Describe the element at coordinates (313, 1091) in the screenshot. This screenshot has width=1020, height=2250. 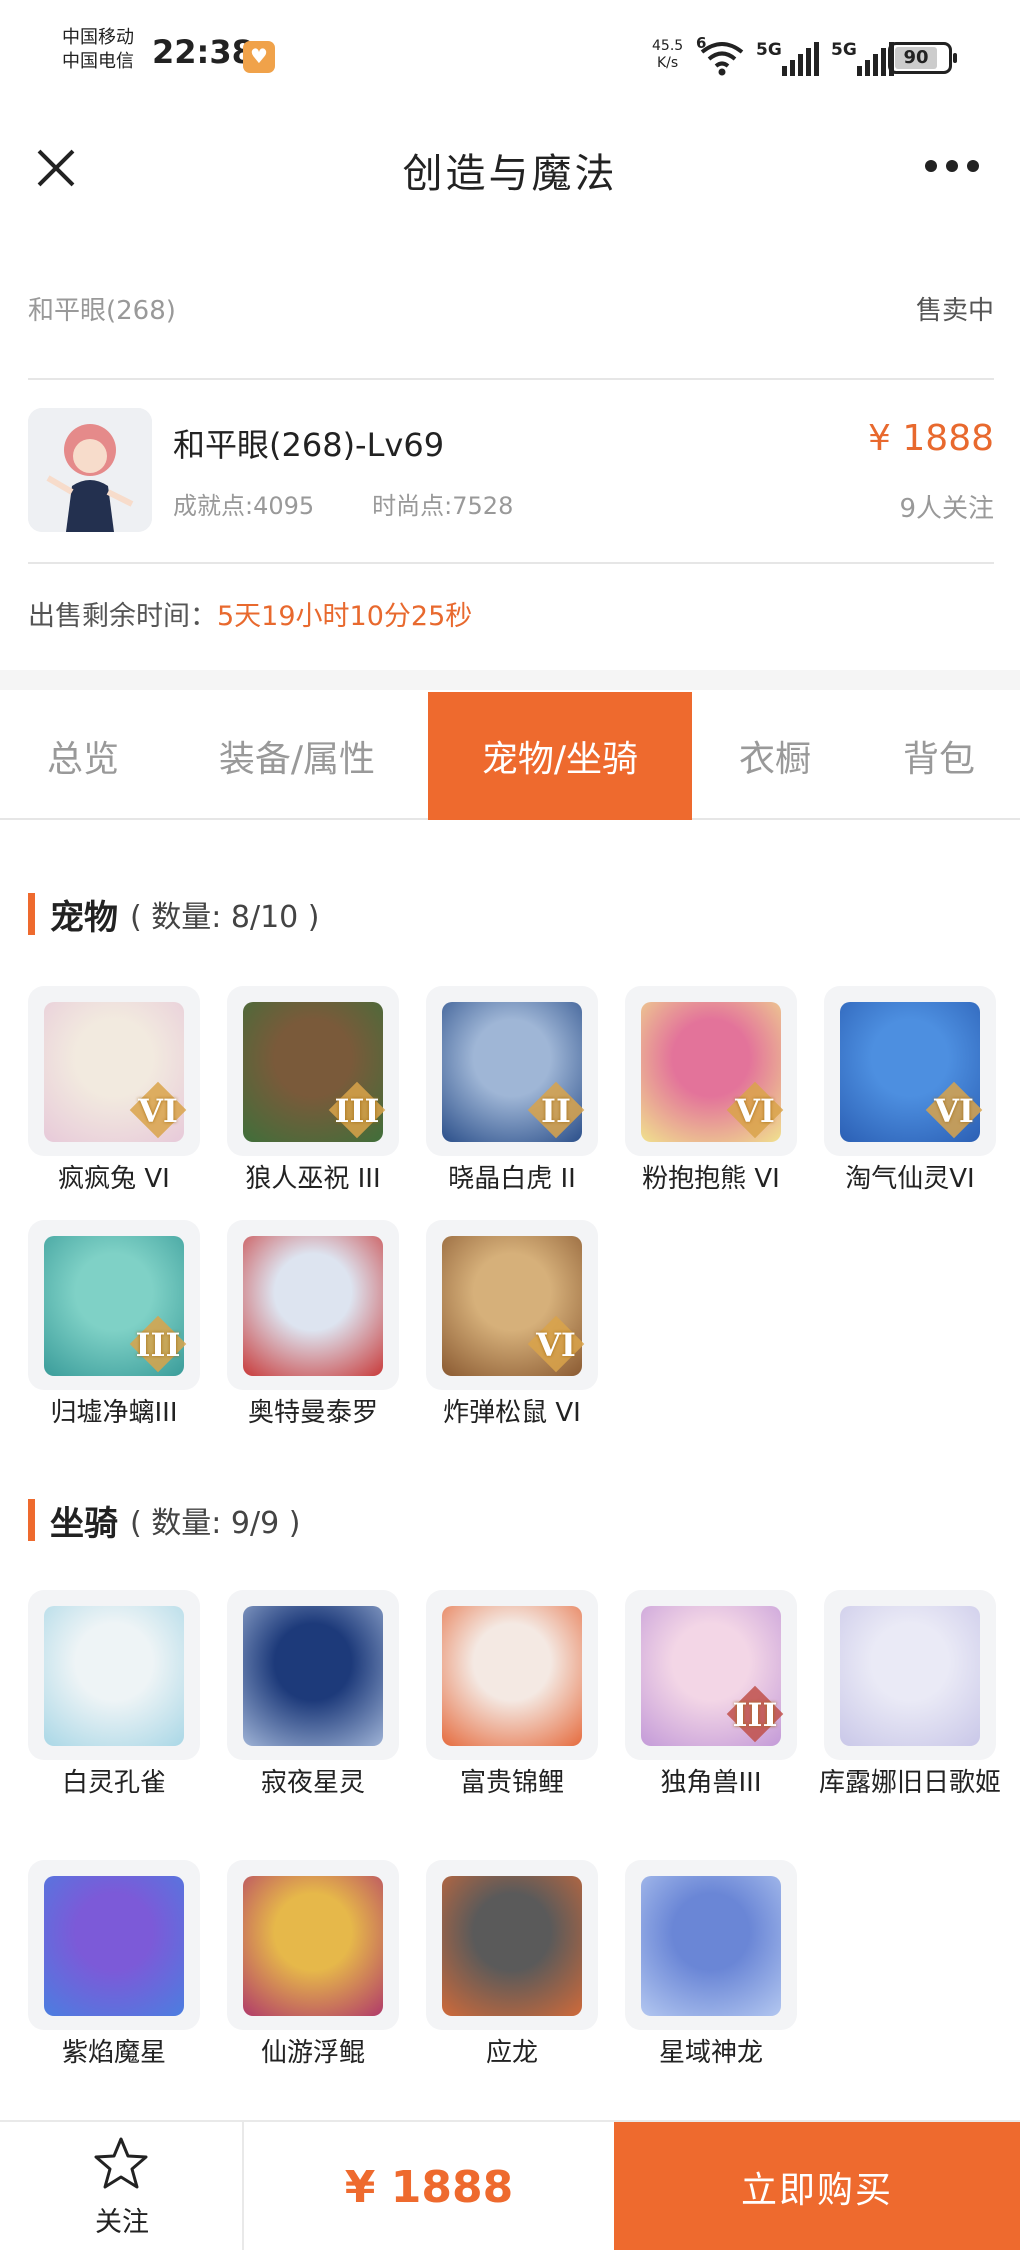
I see `pet-item: III 狼人巫祝 III` at that location.